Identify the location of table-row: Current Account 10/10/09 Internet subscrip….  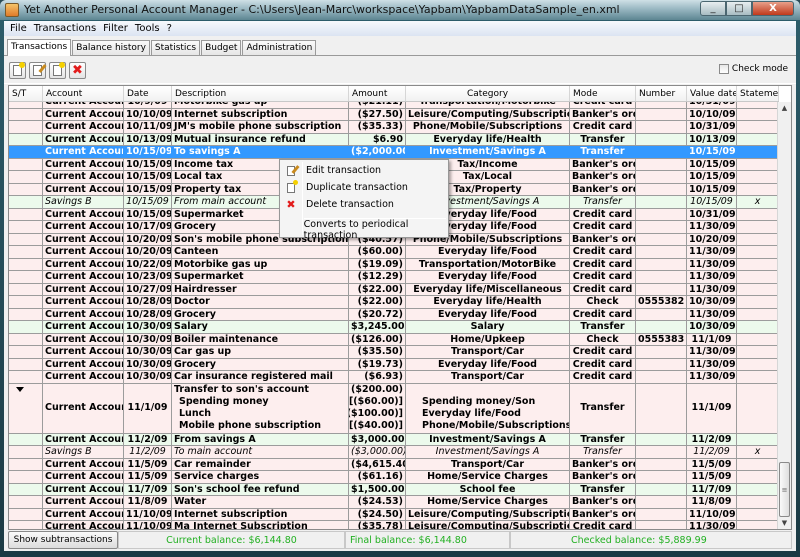
(394, 114).